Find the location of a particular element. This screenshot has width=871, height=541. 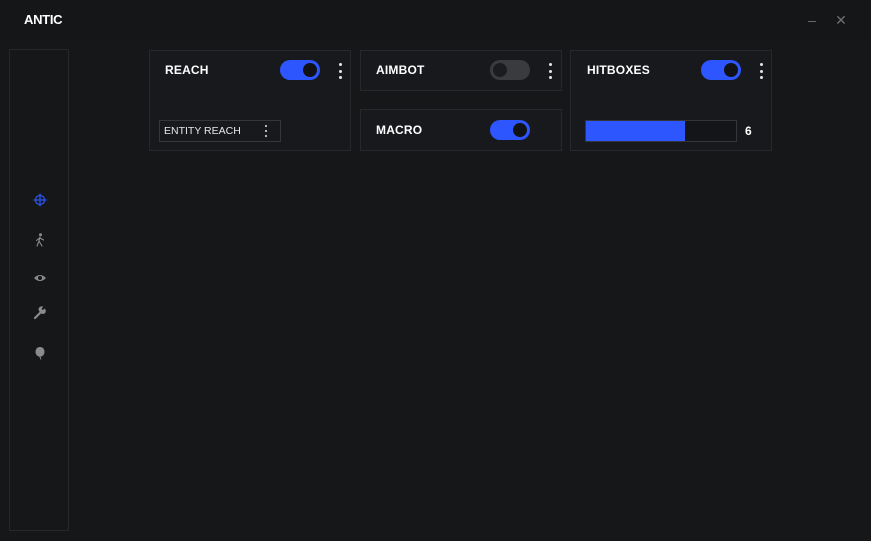

reach-toggle is located at coordinates (300, 70).